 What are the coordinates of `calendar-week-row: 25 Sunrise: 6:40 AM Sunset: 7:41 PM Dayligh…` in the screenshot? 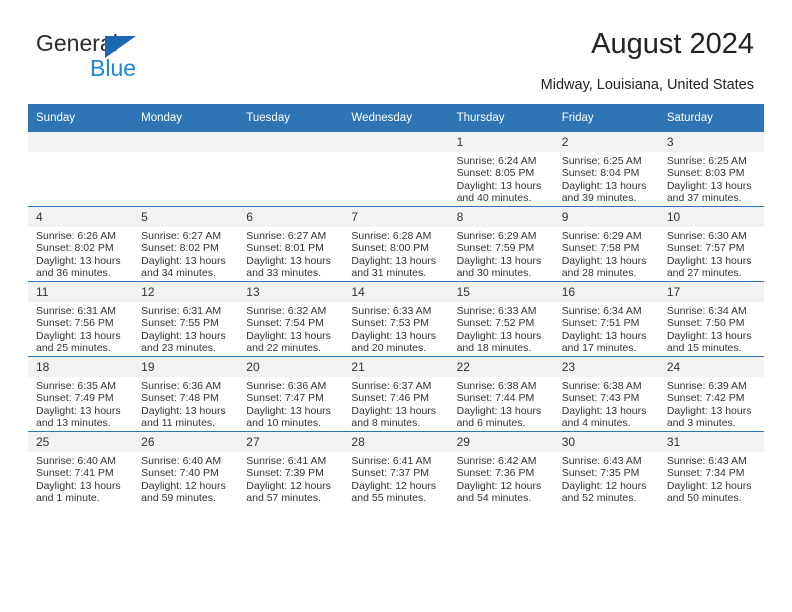 It's located at (396, 468).